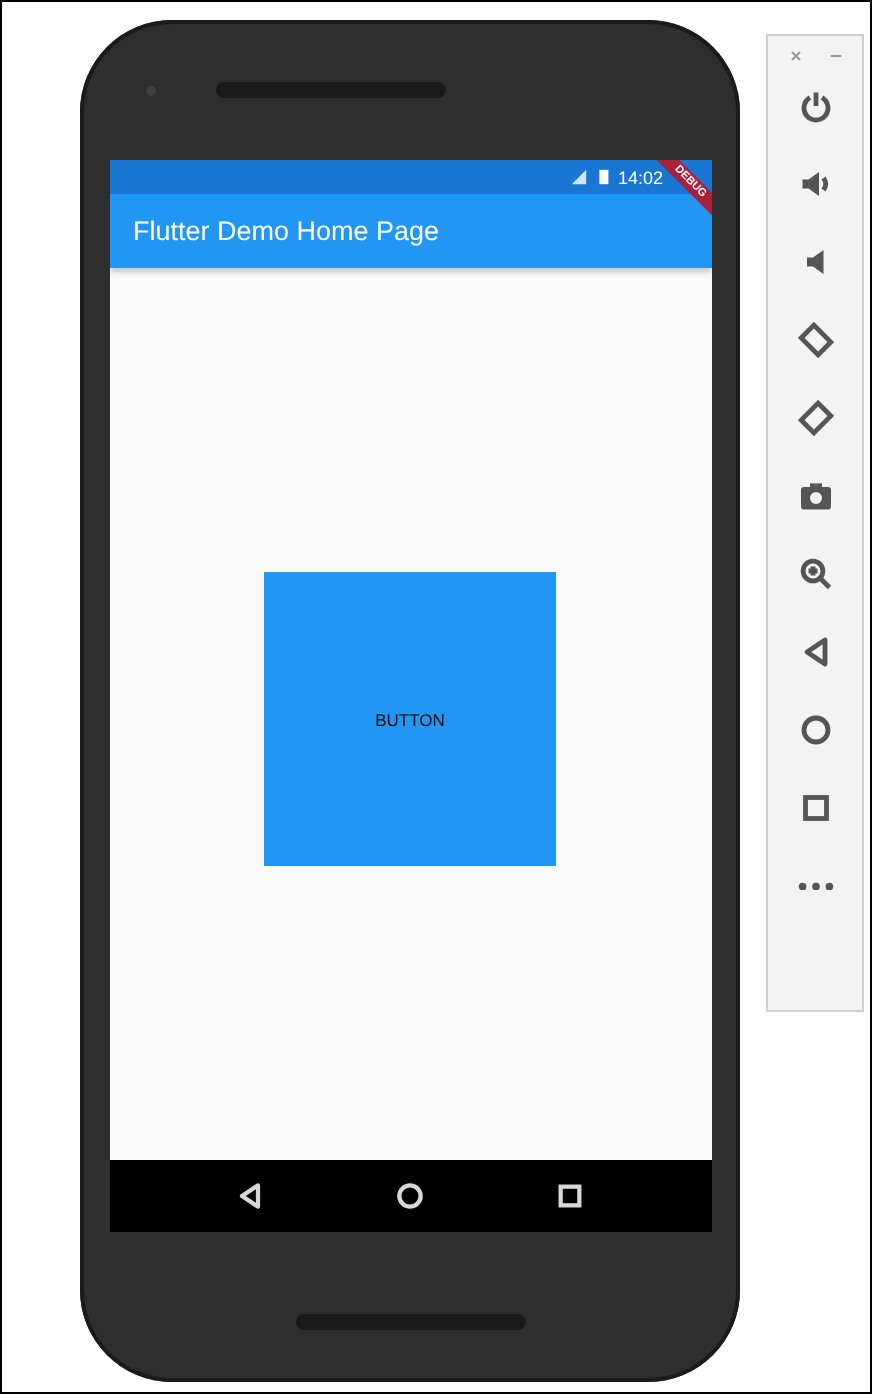 The height and width of the screenshot is (1394, 872). I want to click on power-icon, so click(815, 106).